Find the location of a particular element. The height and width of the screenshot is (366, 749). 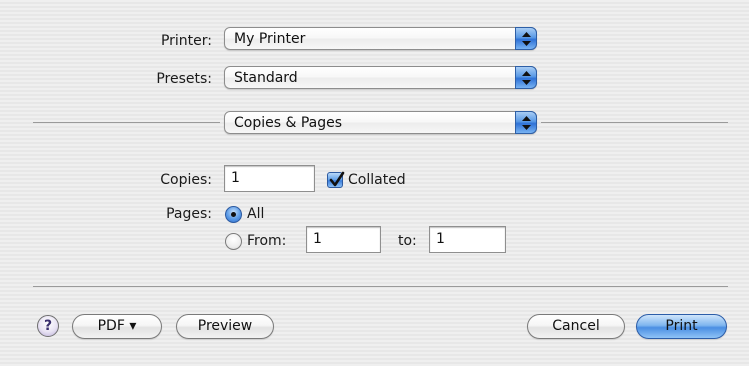

presets-popup: Standard is located at coordinates (380, 77).